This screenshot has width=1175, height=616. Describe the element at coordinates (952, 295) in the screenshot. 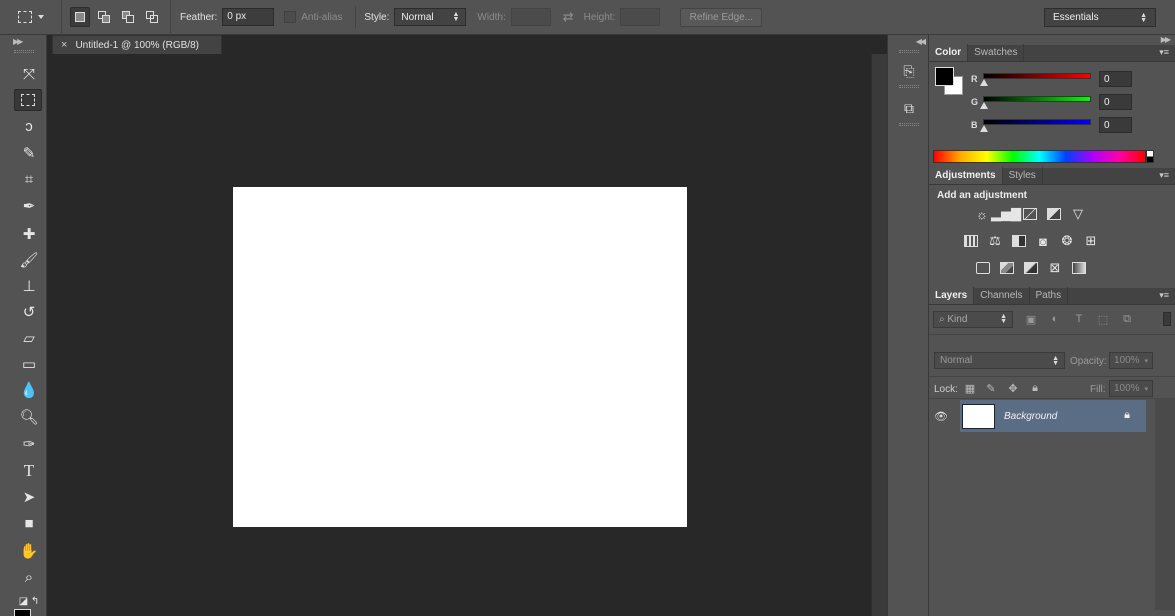

I see `tab-layers: Layers` at that location.